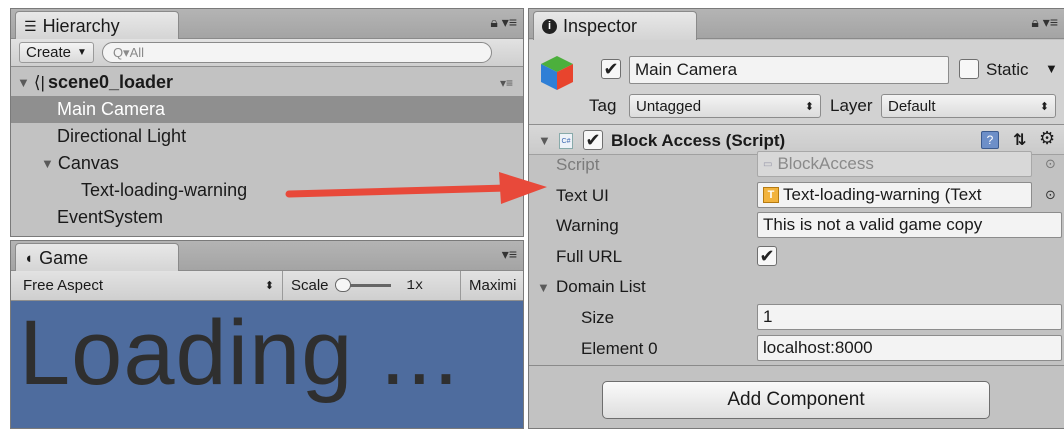 Image resolution: width=1064 pixels, height=429 pixels. Describe the element at coordinates (698, 140) in the screenshot. I see `component-title: Block Access (Script)` at that location.